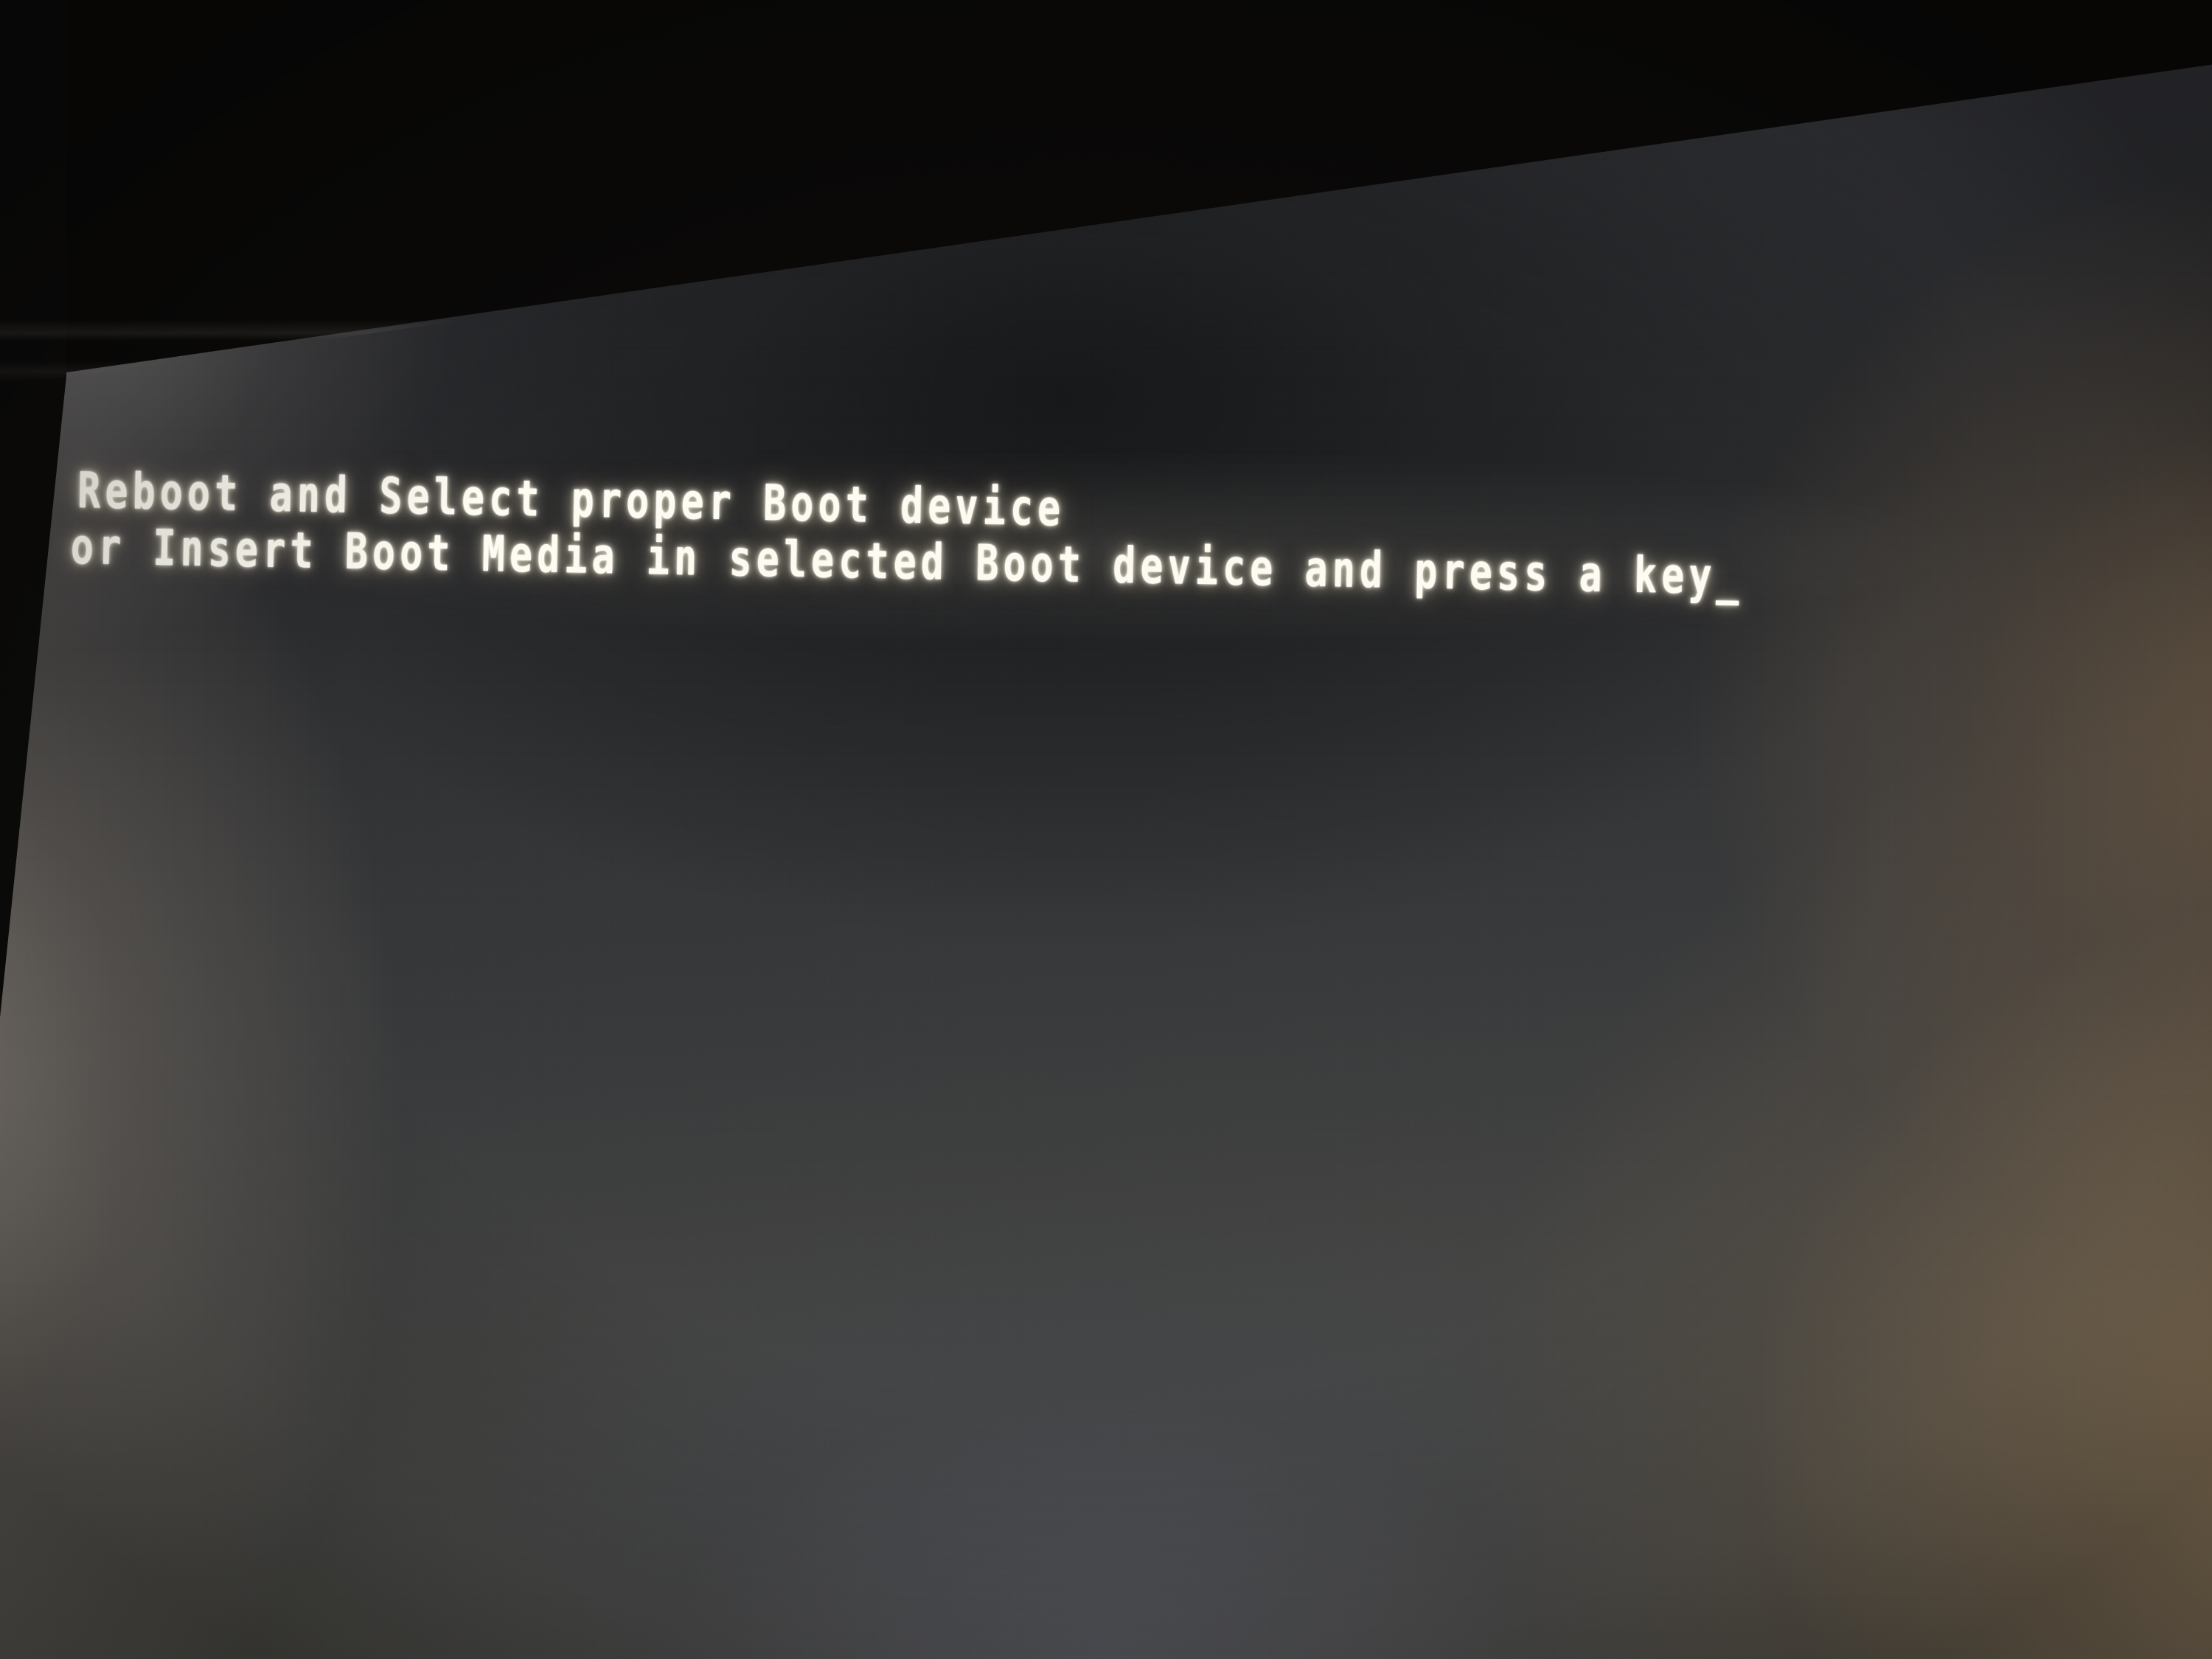 The width and height of the screenshot is (2212, 1659). Describe the element at coordinates (1730, 577) in the screenshot. I see `text-cursor-icon: _` at that location.